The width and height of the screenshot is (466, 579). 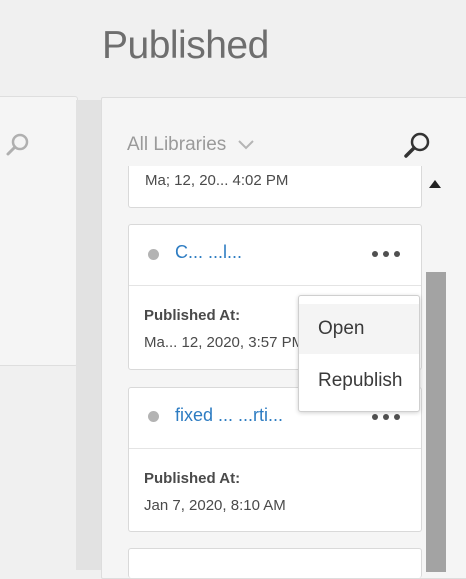 What do you see at coordinates (435, 185) in the screenshot?
I see `triangle-up-icon` at bounding box center [435, 185].